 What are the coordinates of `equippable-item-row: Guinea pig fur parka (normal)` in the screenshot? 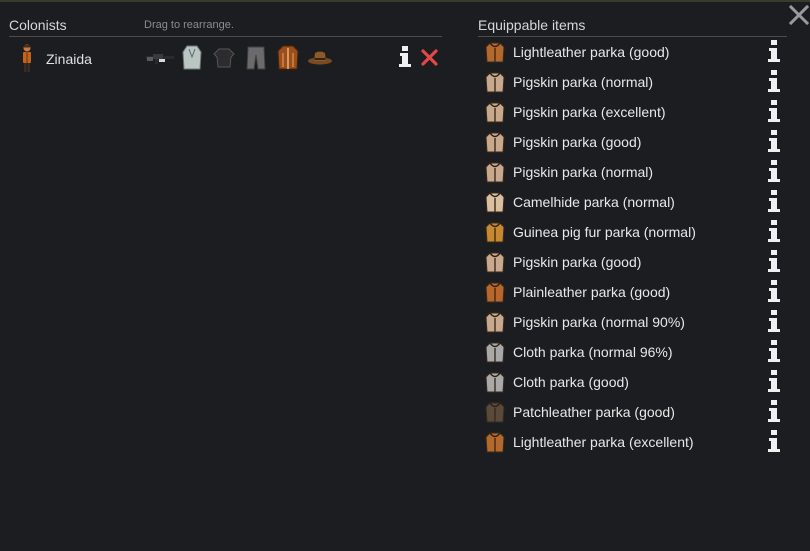 It's located at (632, 232).